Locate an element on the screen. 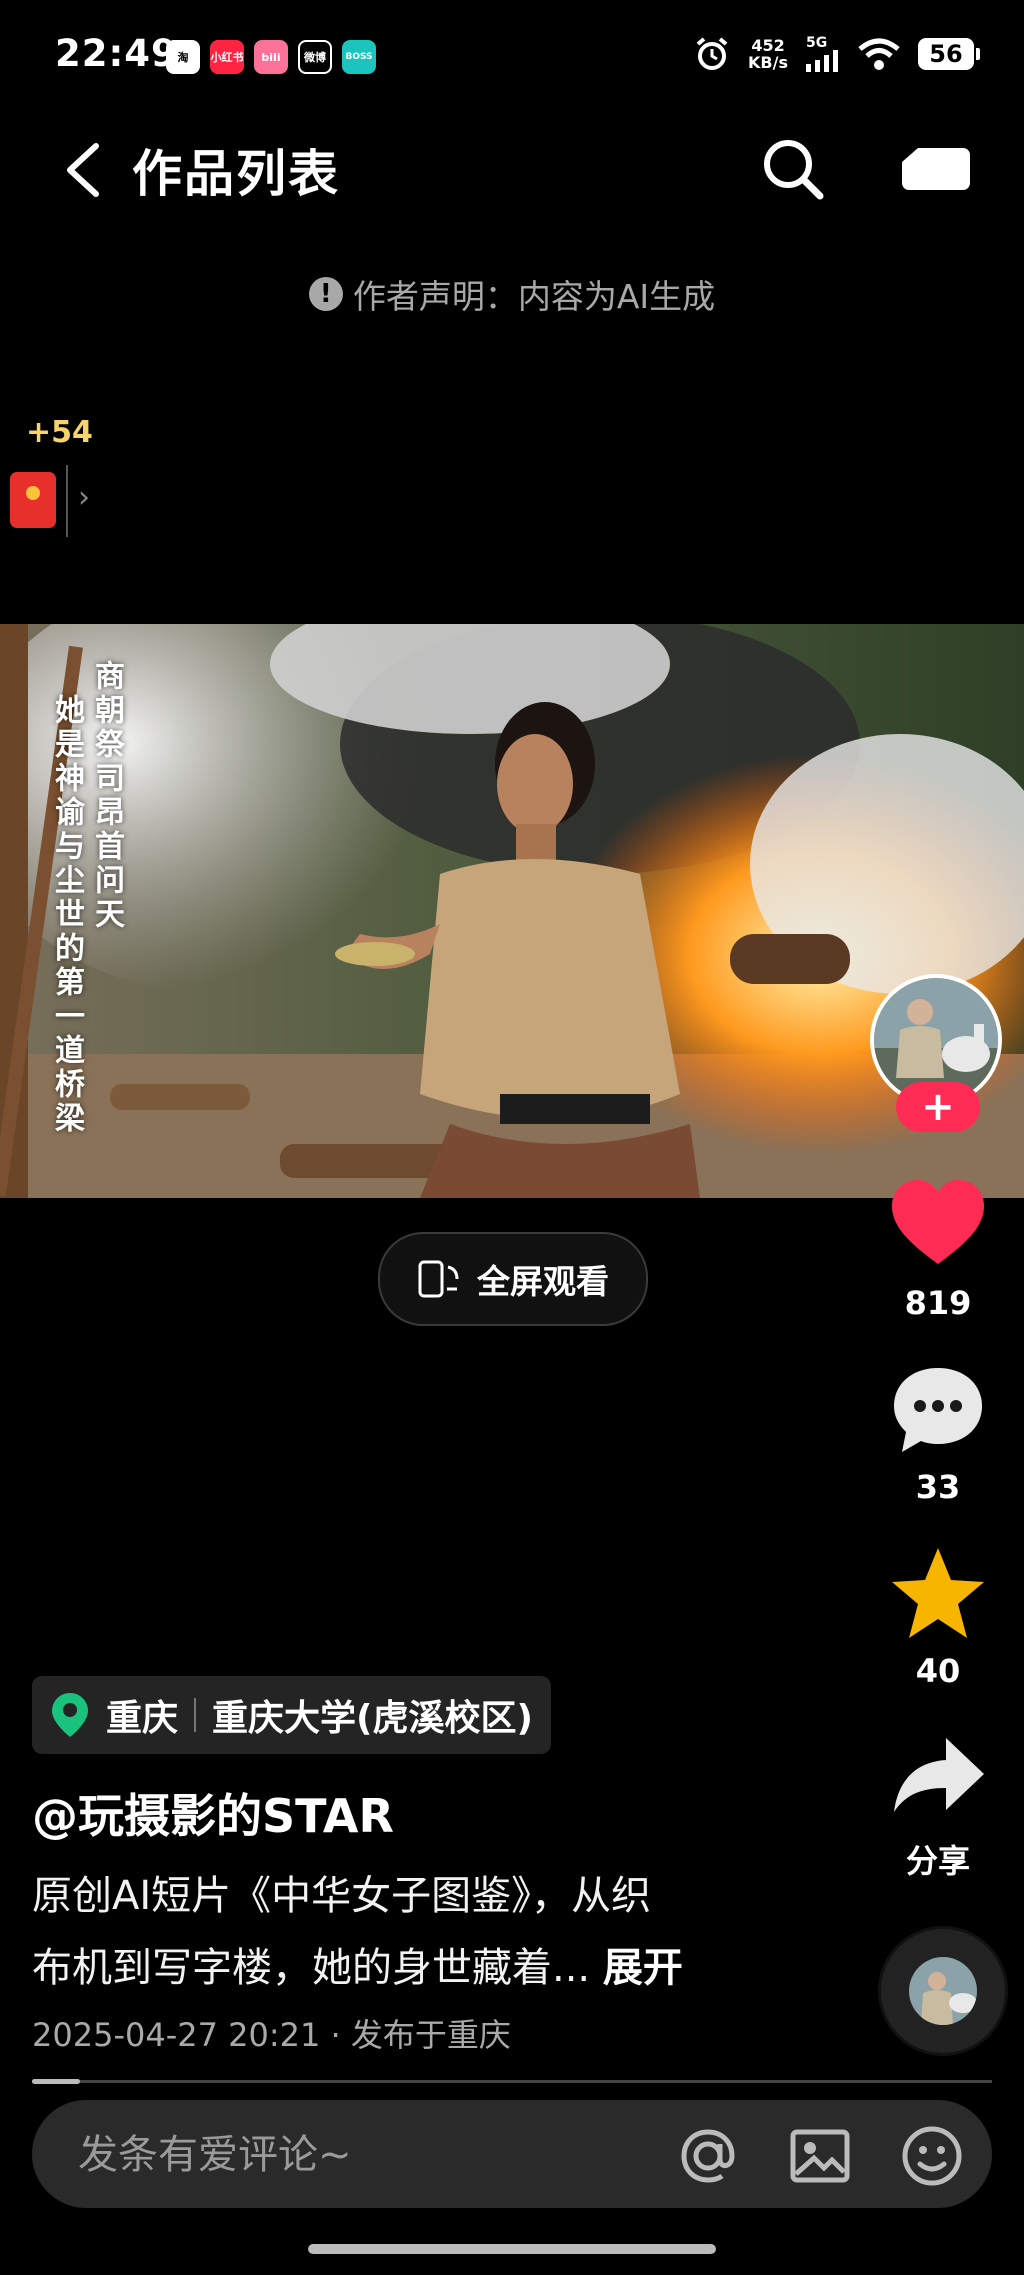 The width and height of the screenshot is (1024, 2275). description-line: 原创AI短片《中华女子图鉴》，从织 is located at coordinates (342, 1896).